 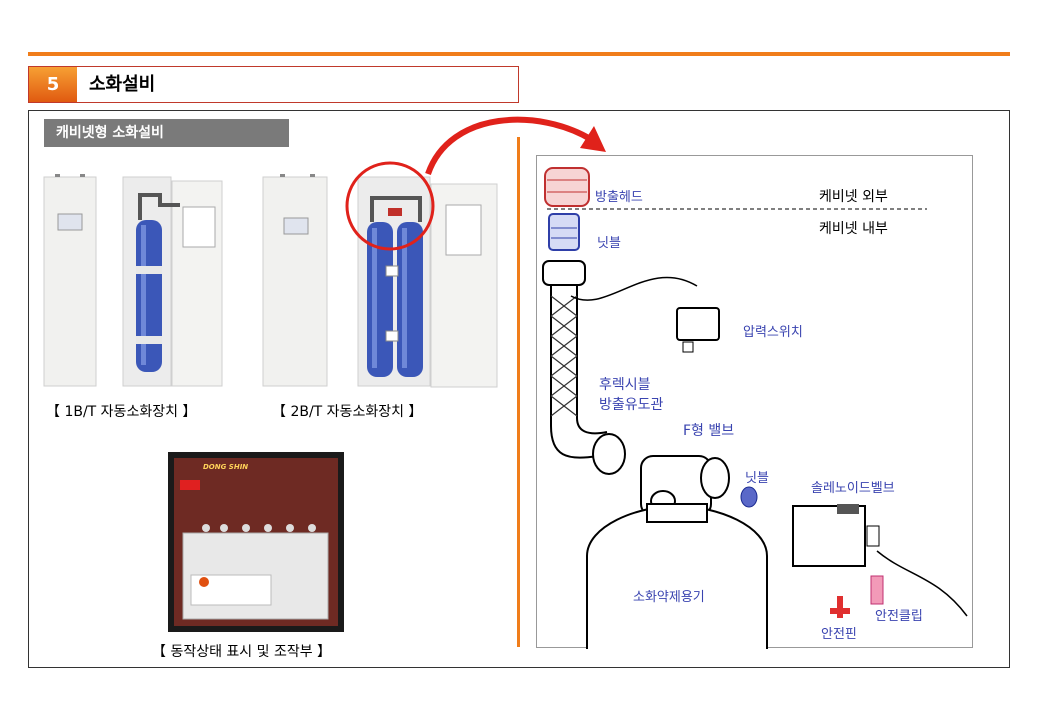 What do you see at coordinates (698, 330) in the screenshot?
I see `pressure-switch-part` at bounding box center [698, 330].